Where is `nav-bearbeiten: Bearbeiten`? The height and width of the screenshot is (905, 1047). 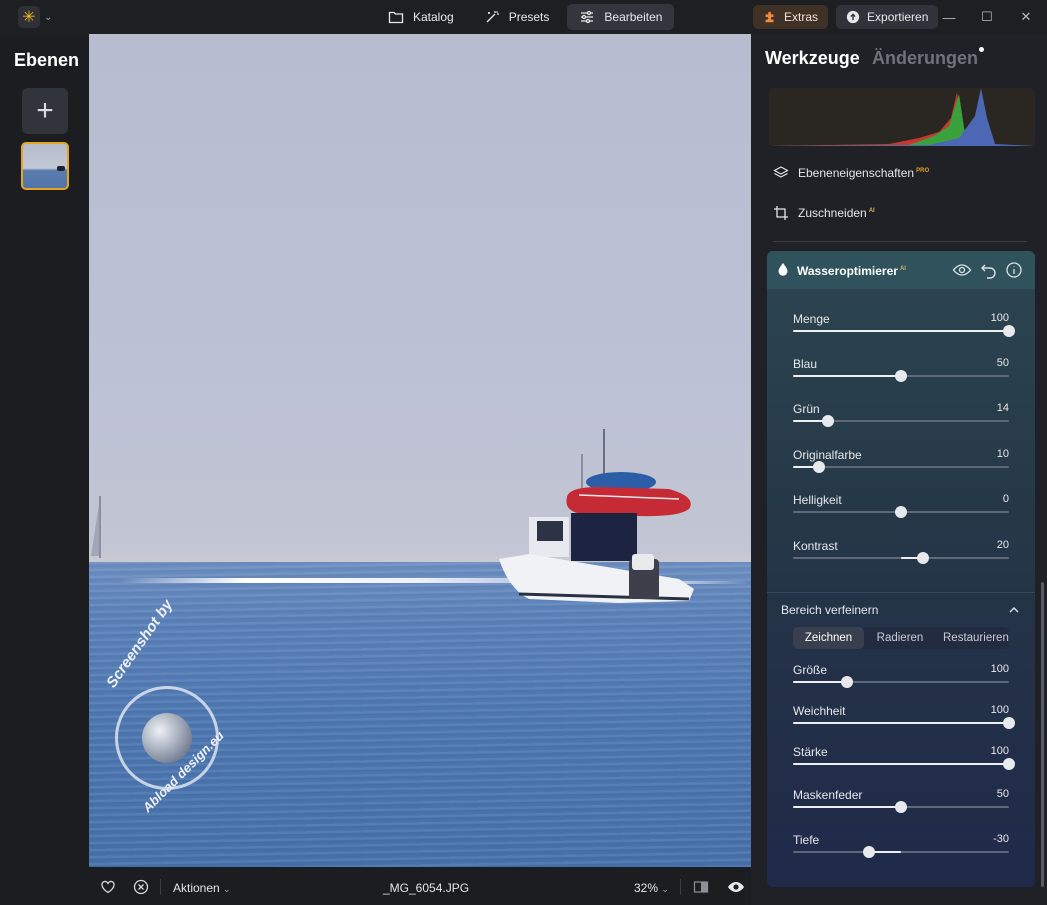 nav-bearbeiten: Bearbeiten is located at coordinates (621, 17).